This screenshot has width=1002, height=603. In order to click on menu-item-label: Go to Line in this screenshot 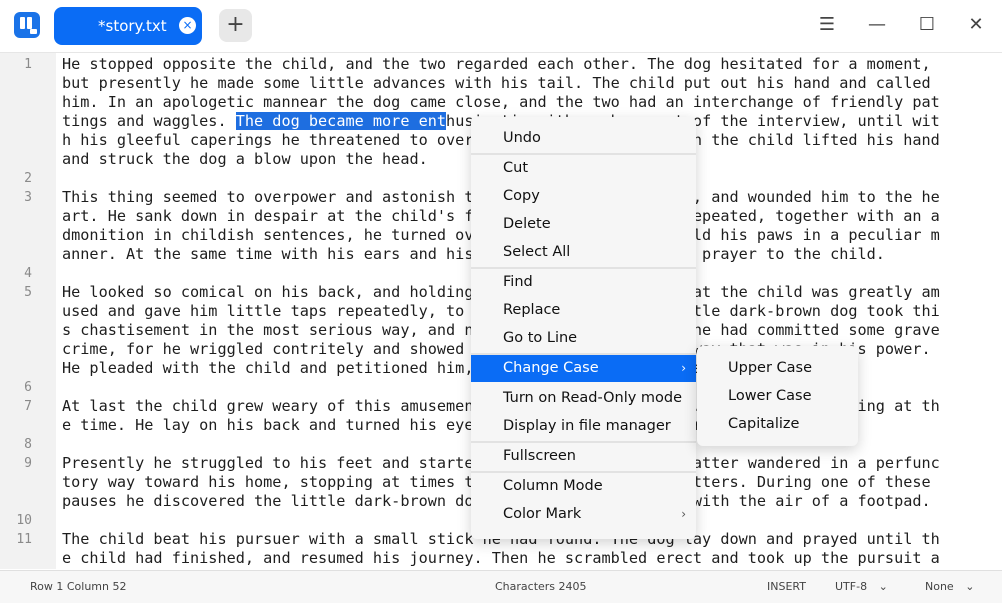, I will do `click(540, 338)`.